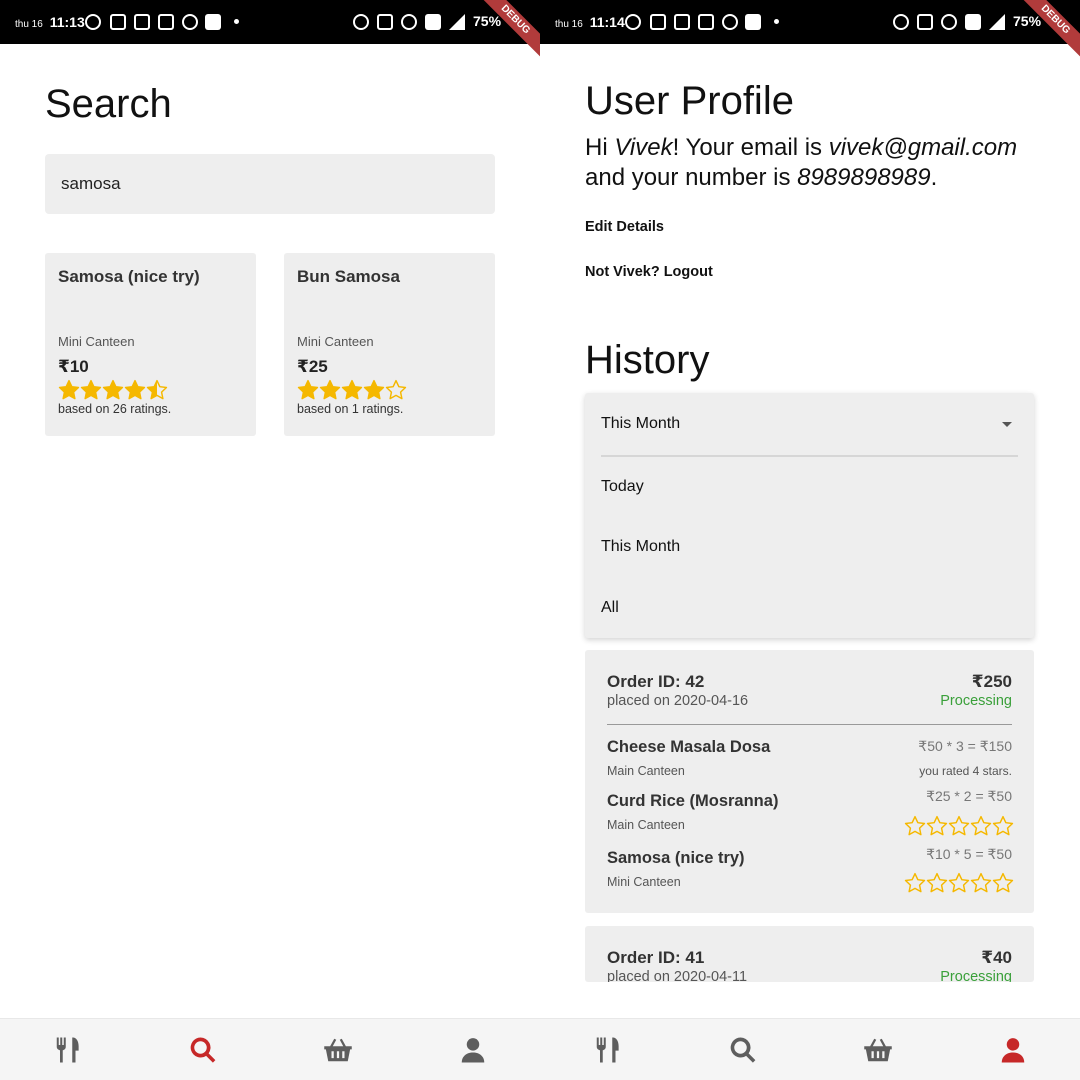 This screenshot has width=1080, height=1080. What do you see at coordinates (991, 681) in the screenshot?
I see `order-total: ₹250` at bounding box center [991, 681].